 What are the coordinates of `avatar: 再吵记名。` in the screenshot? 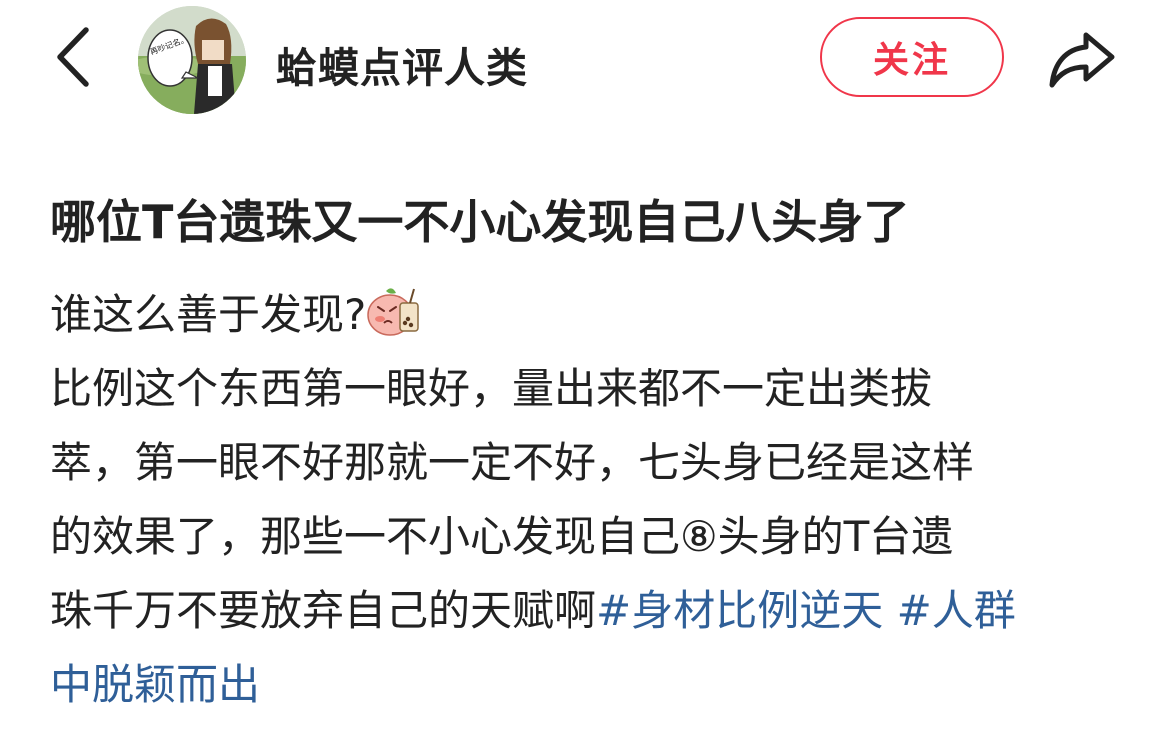 It's located at (192, 60).